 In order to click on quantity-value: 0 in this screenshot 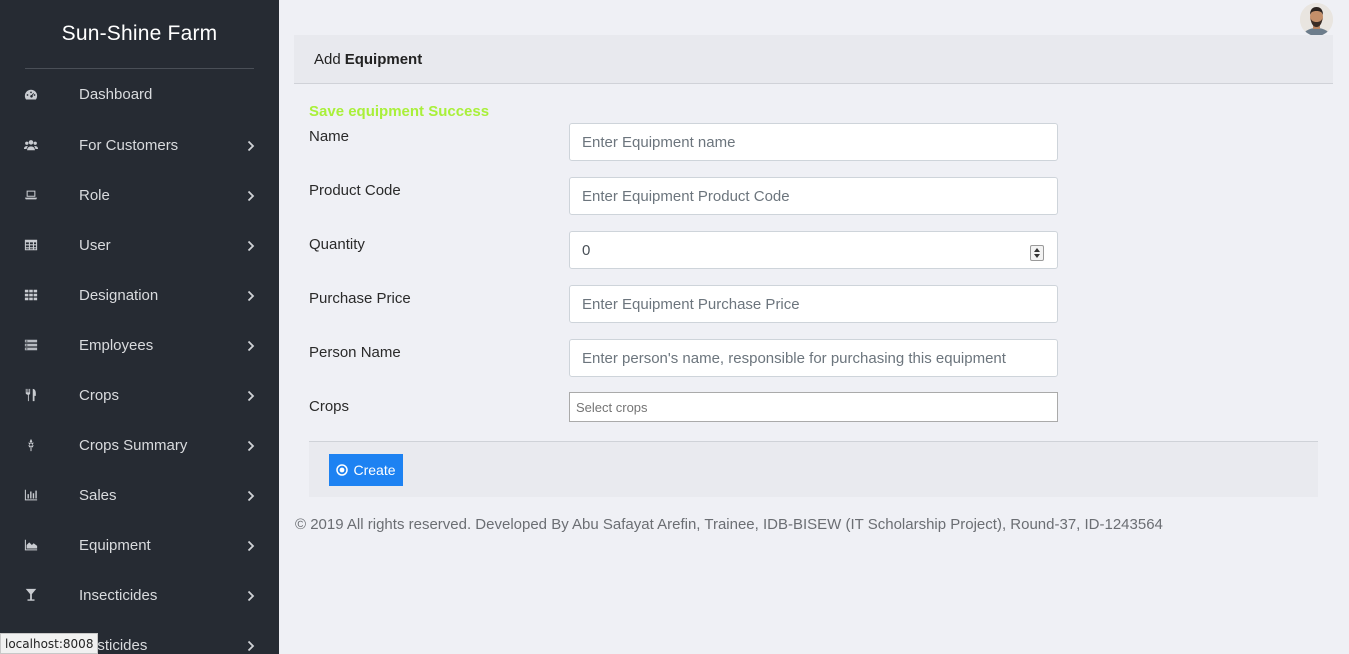, I will do `click(586, 250)`.